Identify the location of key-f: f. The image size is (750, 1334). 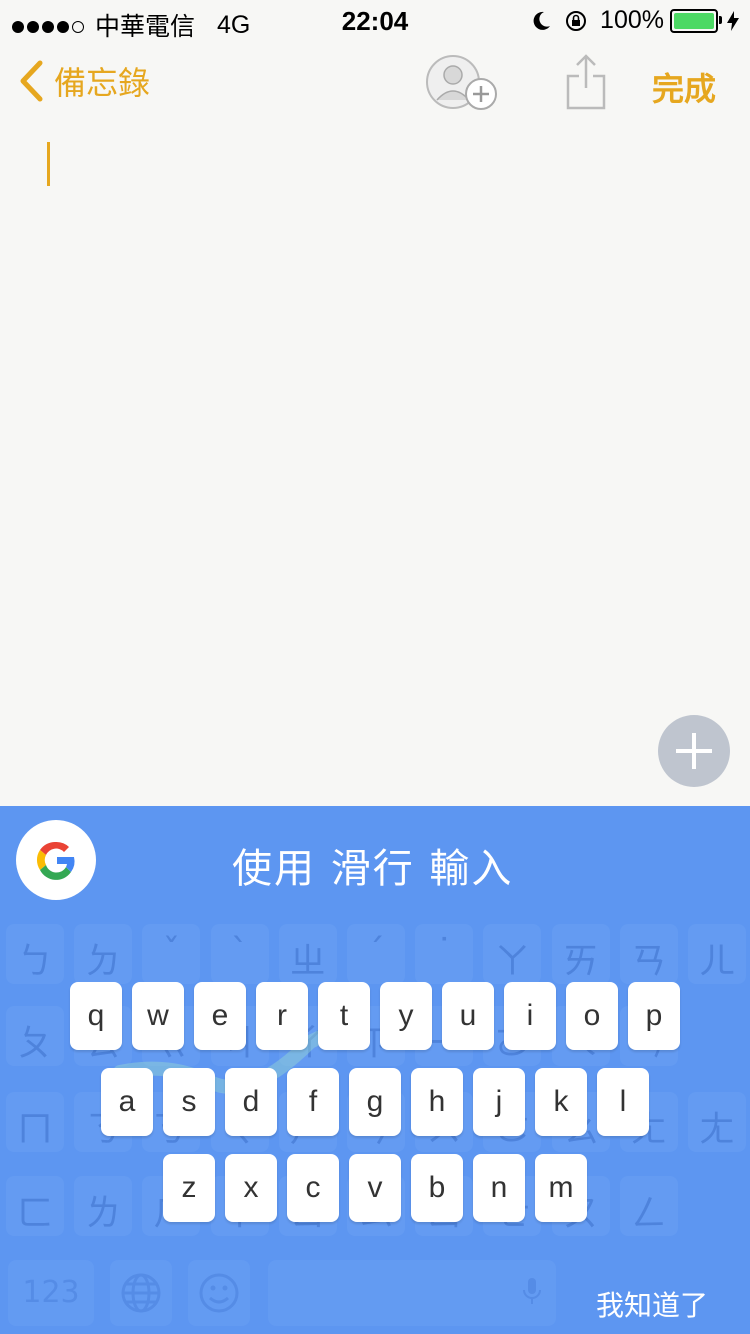
(313, 1102).